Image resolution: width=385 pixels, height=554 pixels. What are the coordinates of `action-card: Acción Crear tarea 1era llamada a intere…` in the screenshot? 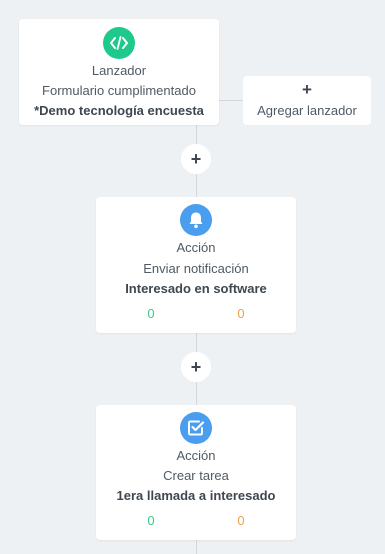 It's located at (196, 472).